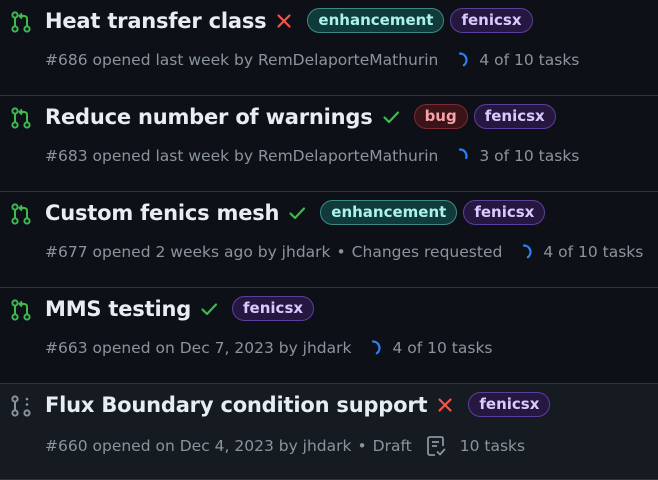 Image resolution: width=658 pixels, height=480 pixels. Describe the element at coordinates (188, 252) in the screenshot. I see `opened-info: #677 opened 2 weeks ago by jhdark` at that location.